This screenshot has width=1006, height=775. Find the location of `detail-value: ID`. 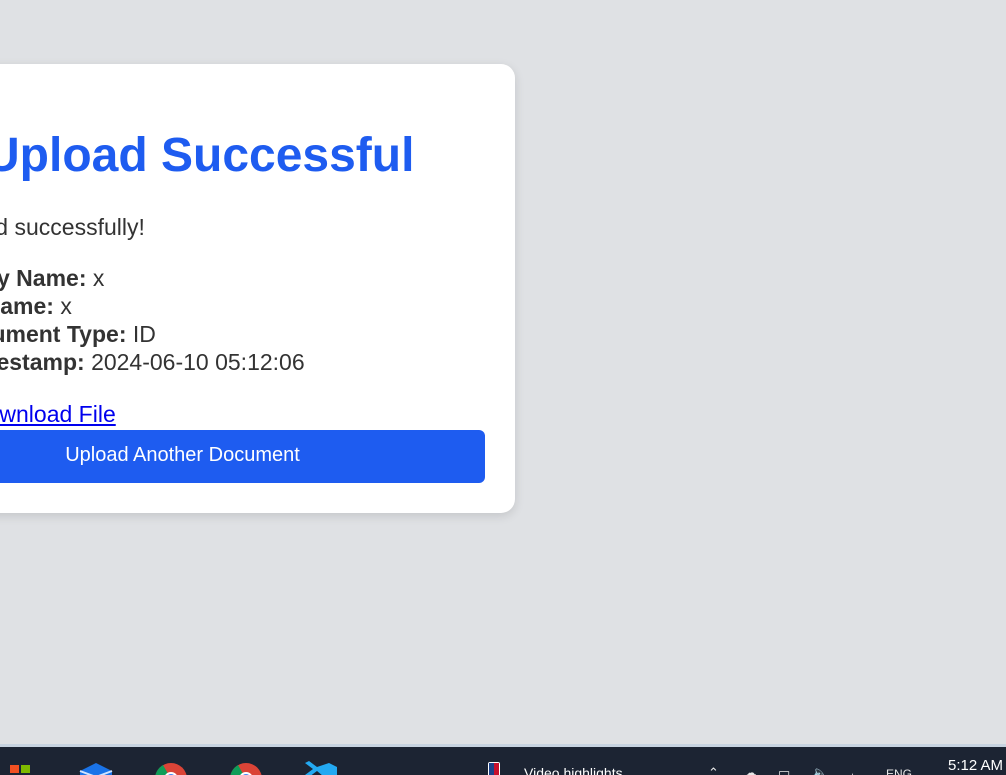

detail-value: ID is located at coordinates (144, 334).